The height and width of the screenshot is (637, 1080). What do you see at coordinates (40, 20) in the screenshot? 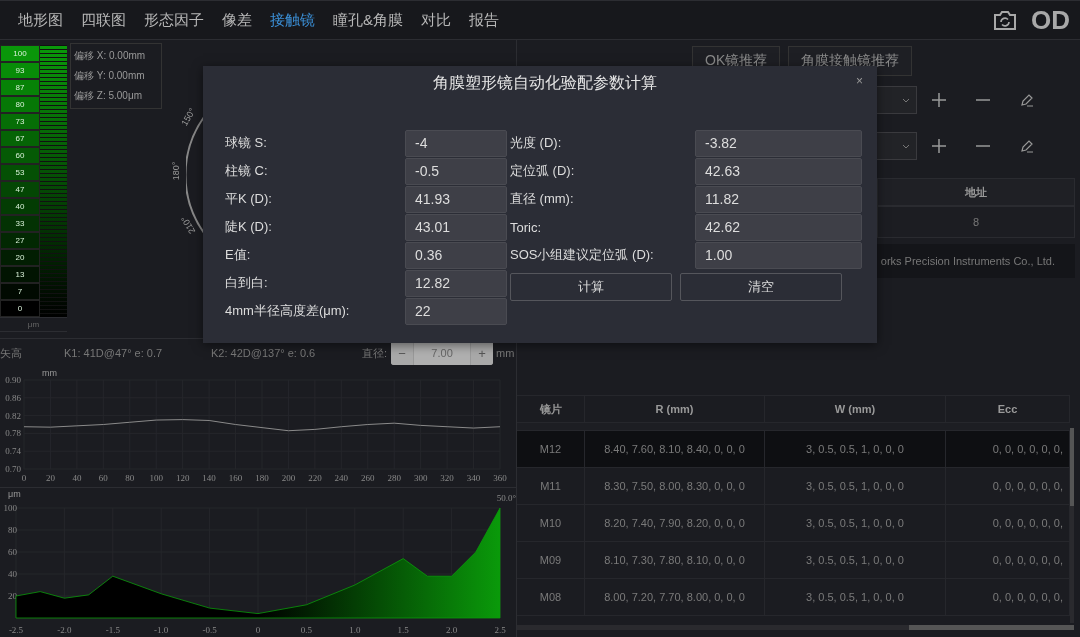
I see `nav-tab: 地形图` at bounding box center [40, 20].